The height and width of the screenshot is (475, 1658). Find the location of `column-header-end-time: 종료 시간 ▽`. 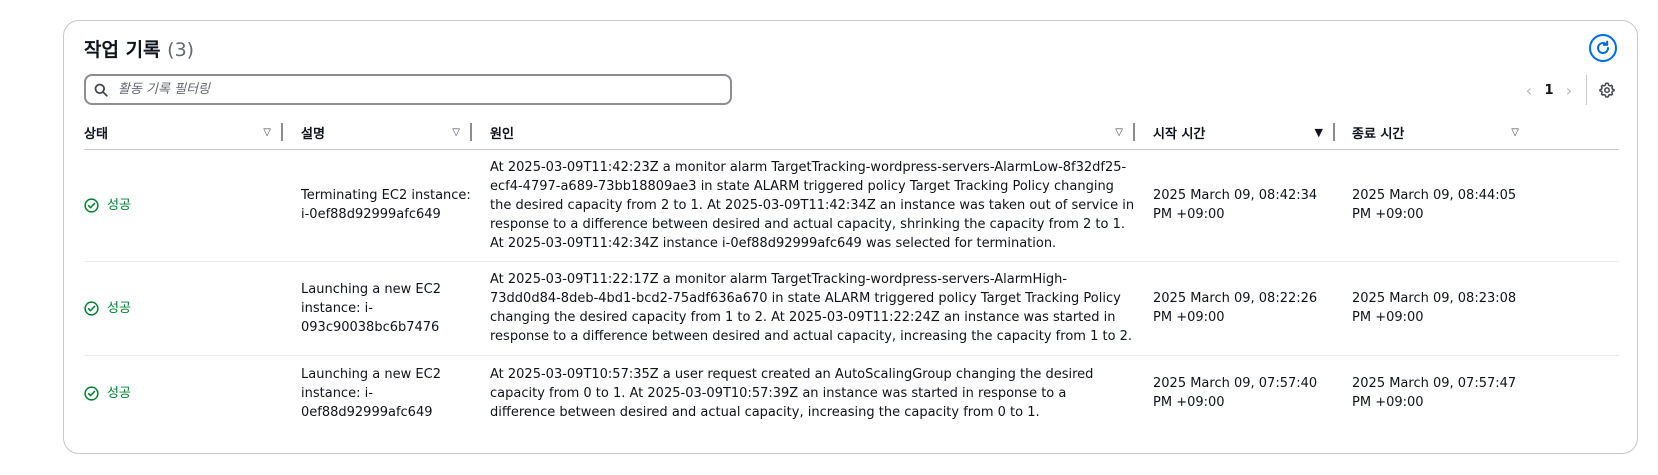

column-header-end-time: 종료 시간 ▽ is located at coordinates (1440, 132).